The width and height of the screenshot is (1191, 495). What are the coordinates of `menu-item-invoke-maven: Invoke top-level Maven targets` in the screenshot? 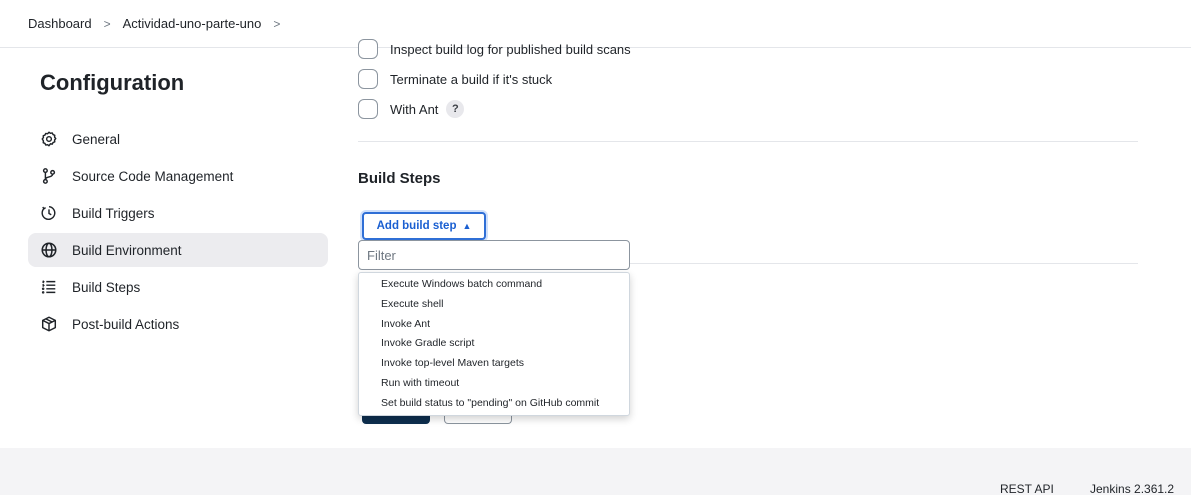 It's located at (494, 364).